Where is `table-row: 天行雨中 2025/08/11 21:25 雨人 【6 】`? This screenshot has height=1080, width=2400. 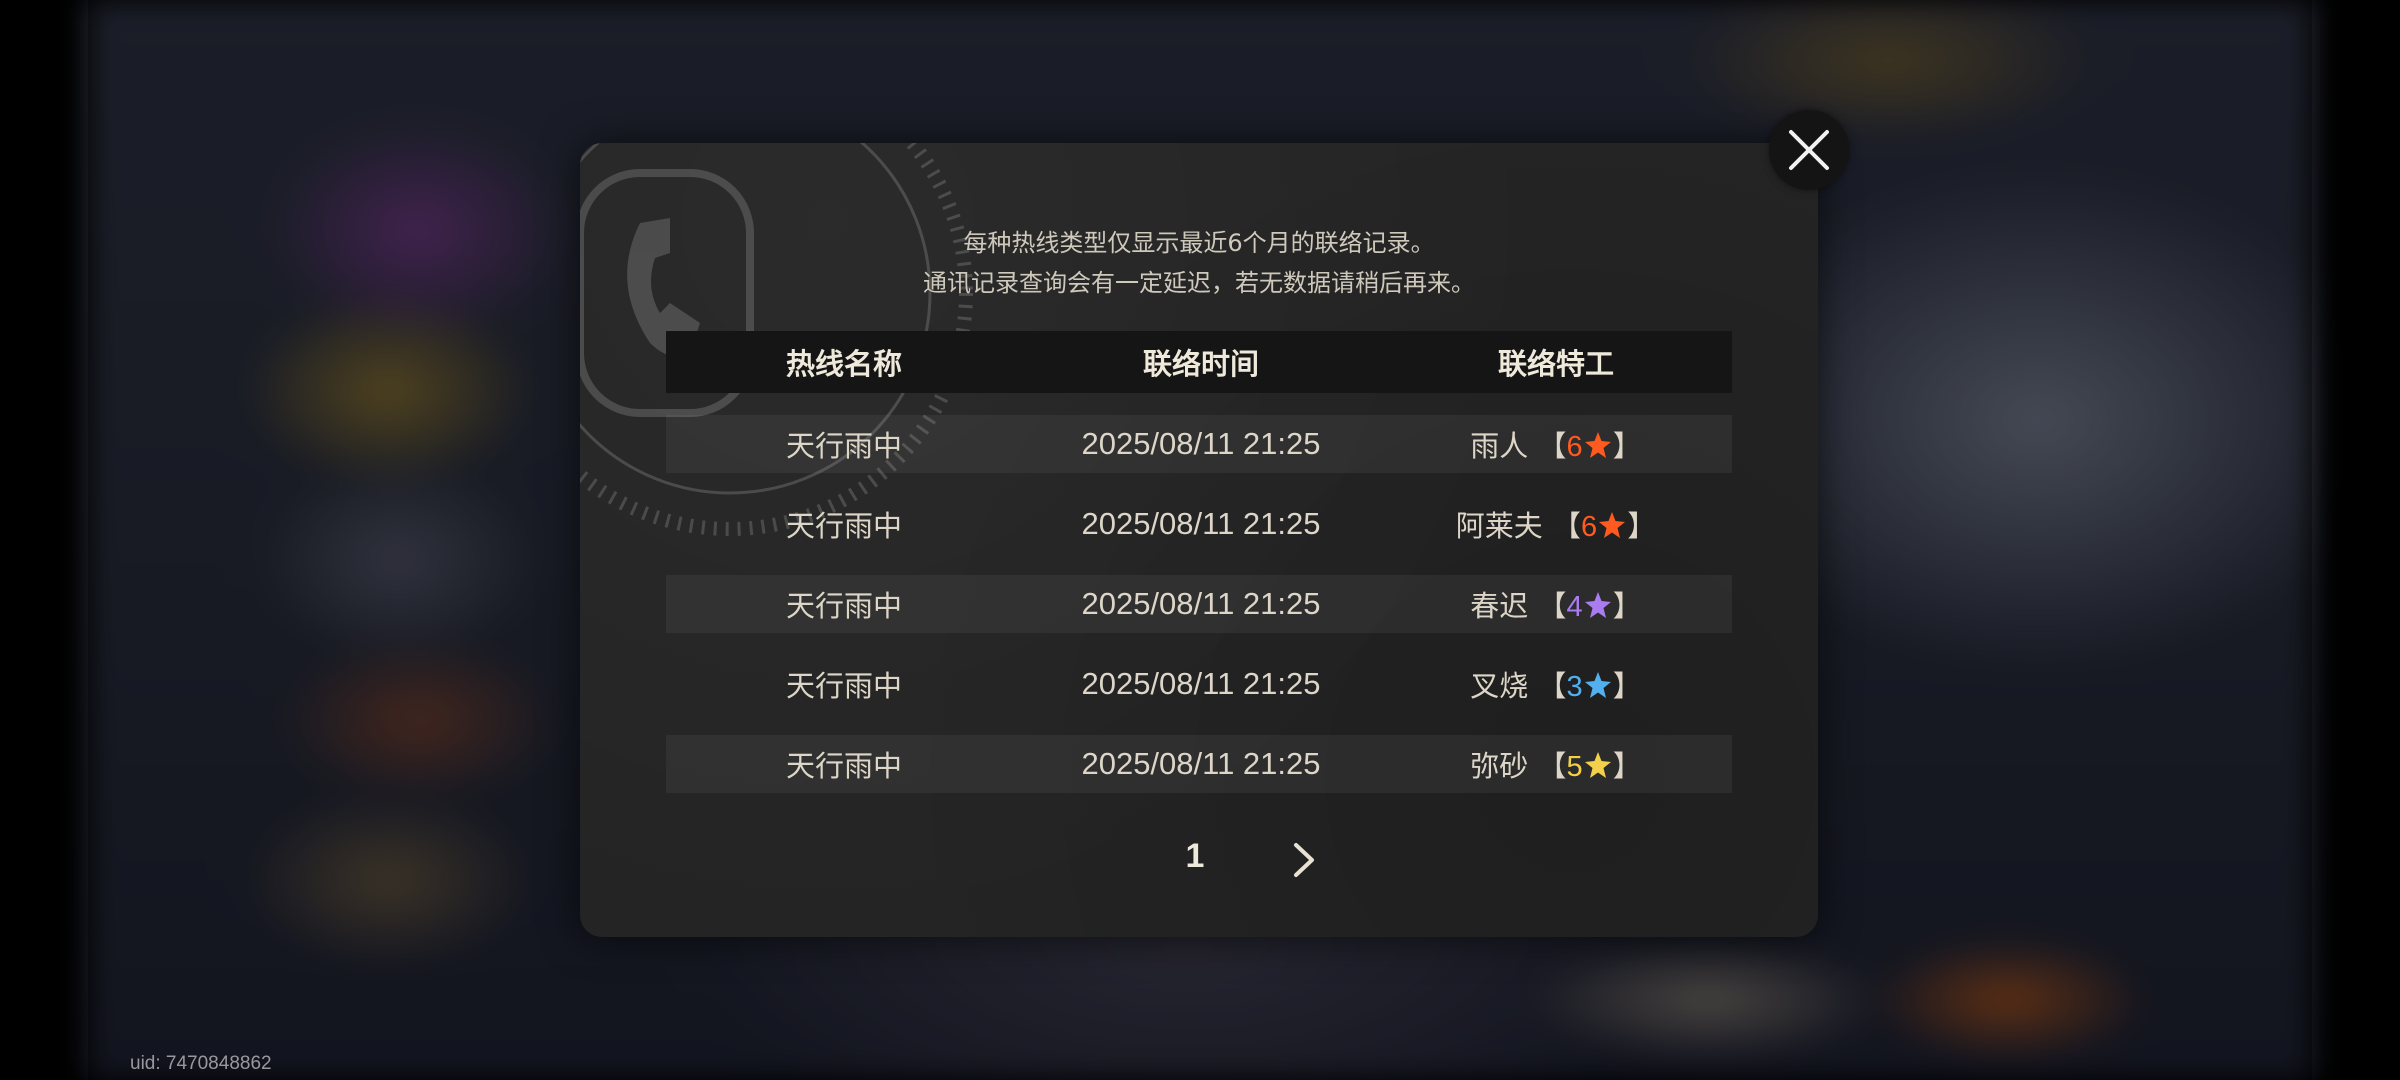
table-row: 天行雨中 2025/08/11 21:25 雨人 【6 】 is located at coordinates (1199, 444).